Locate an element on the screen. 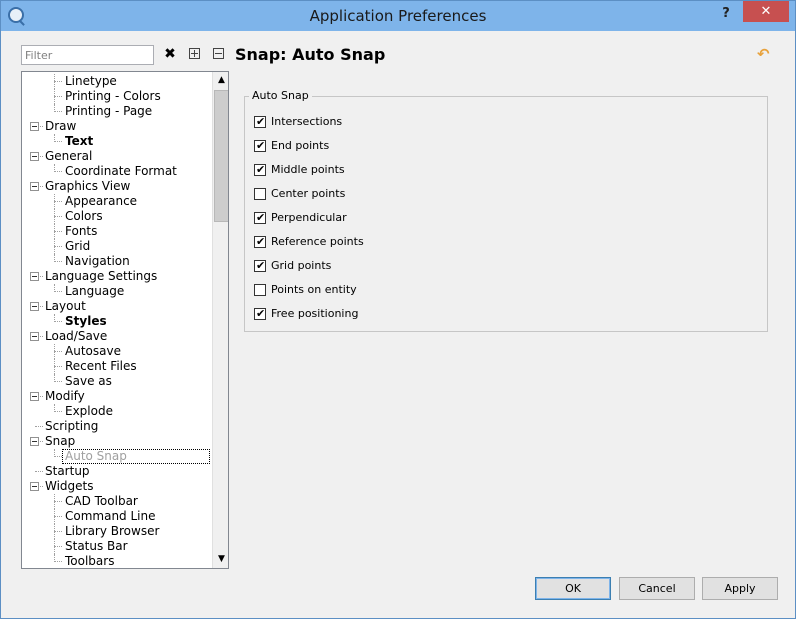 This screenshot has width=796, height=619. tree-item: Navigation is located at coordinates (117, 261).